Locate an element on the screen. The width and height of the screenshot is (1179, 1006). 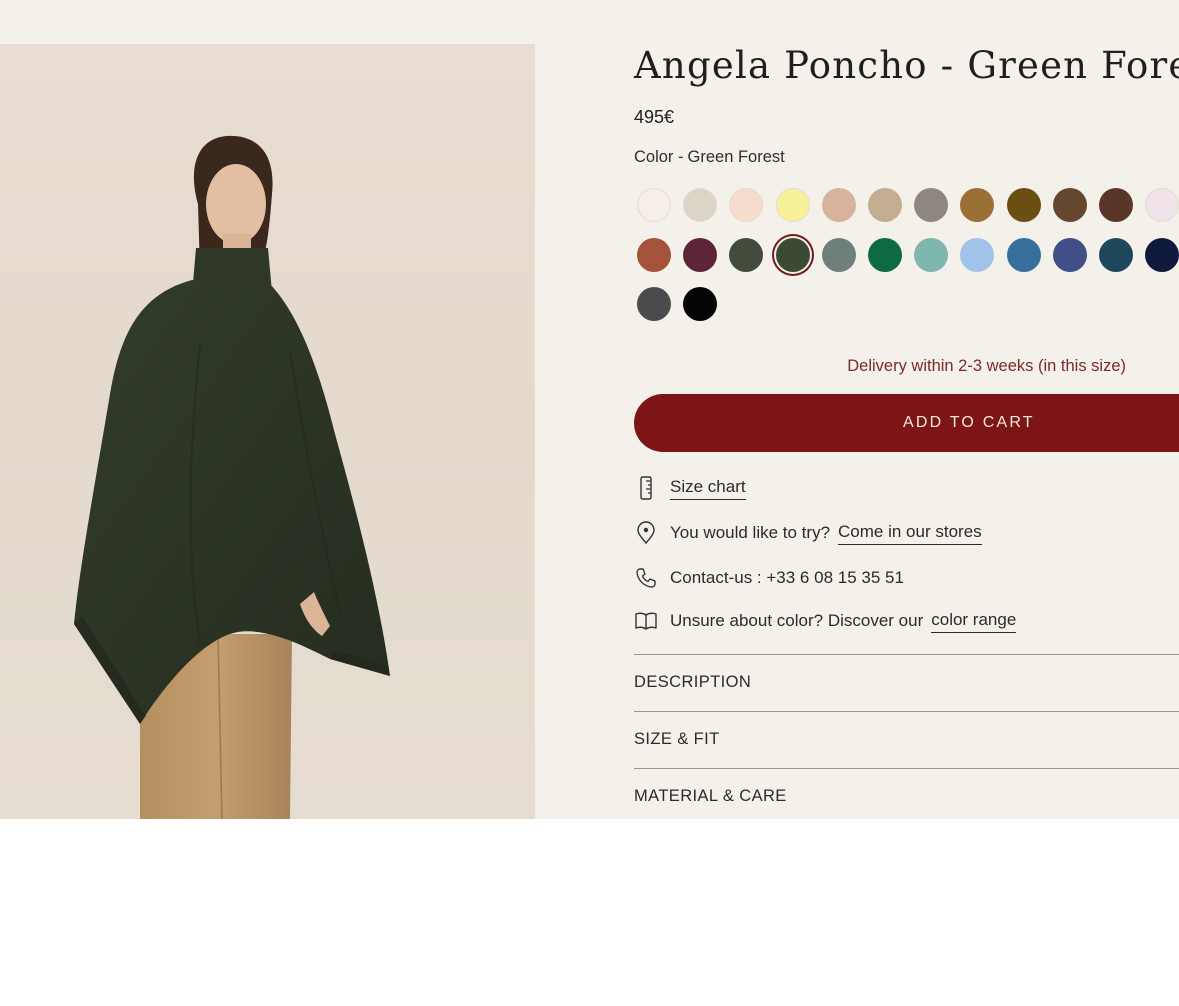
stores-text: You would like to try? is located at coordinates (750, 532).